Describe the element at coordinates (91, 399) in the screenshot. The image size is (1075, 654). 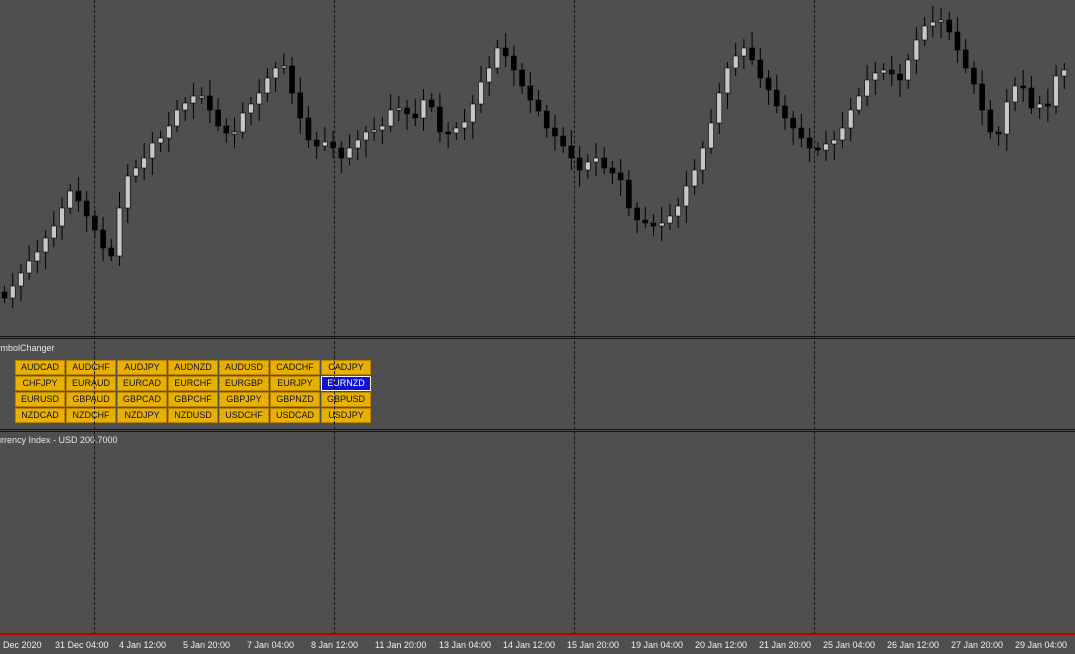
I see `symbol-button-gbpaud: GBPAUD` at that location.